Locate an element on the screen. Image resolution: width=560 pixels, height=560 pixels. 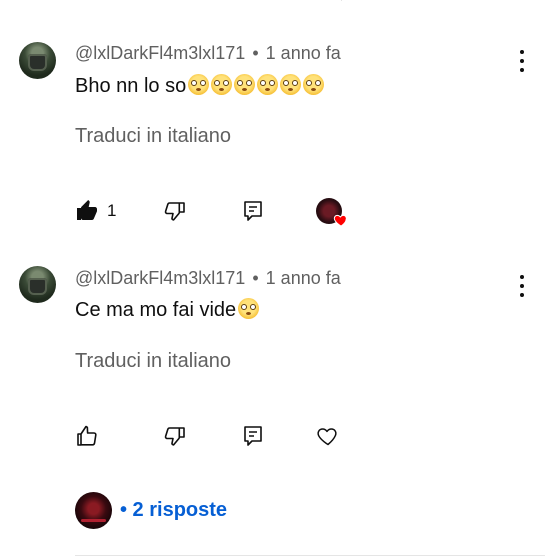
like-count: 1 is located at coordinates (112, 210).